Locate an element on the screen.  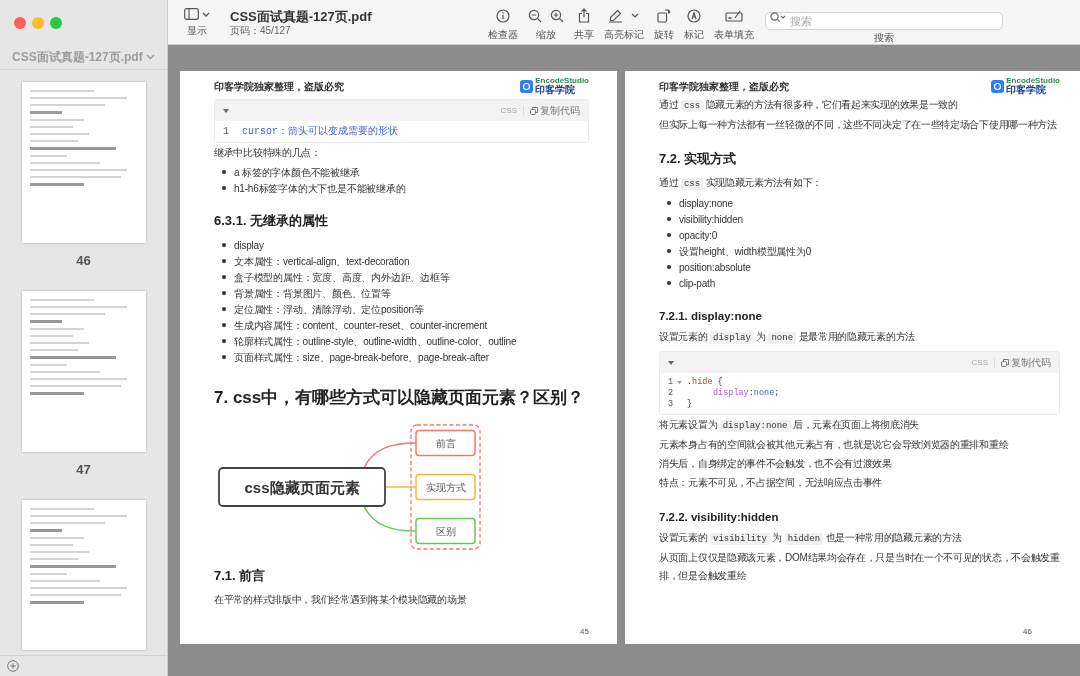
heading: 7.2.2. visibility:hidden is located at coordinates (719, 517).